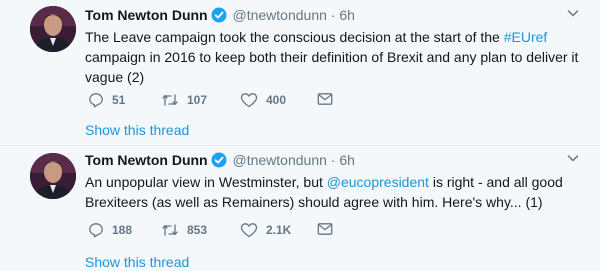 The width and height of the screenshot is (600, 271). What do you see at coordinates (263, 100) in the screenshot?
I see `like-button: 400` at bounding box center [263, 100].